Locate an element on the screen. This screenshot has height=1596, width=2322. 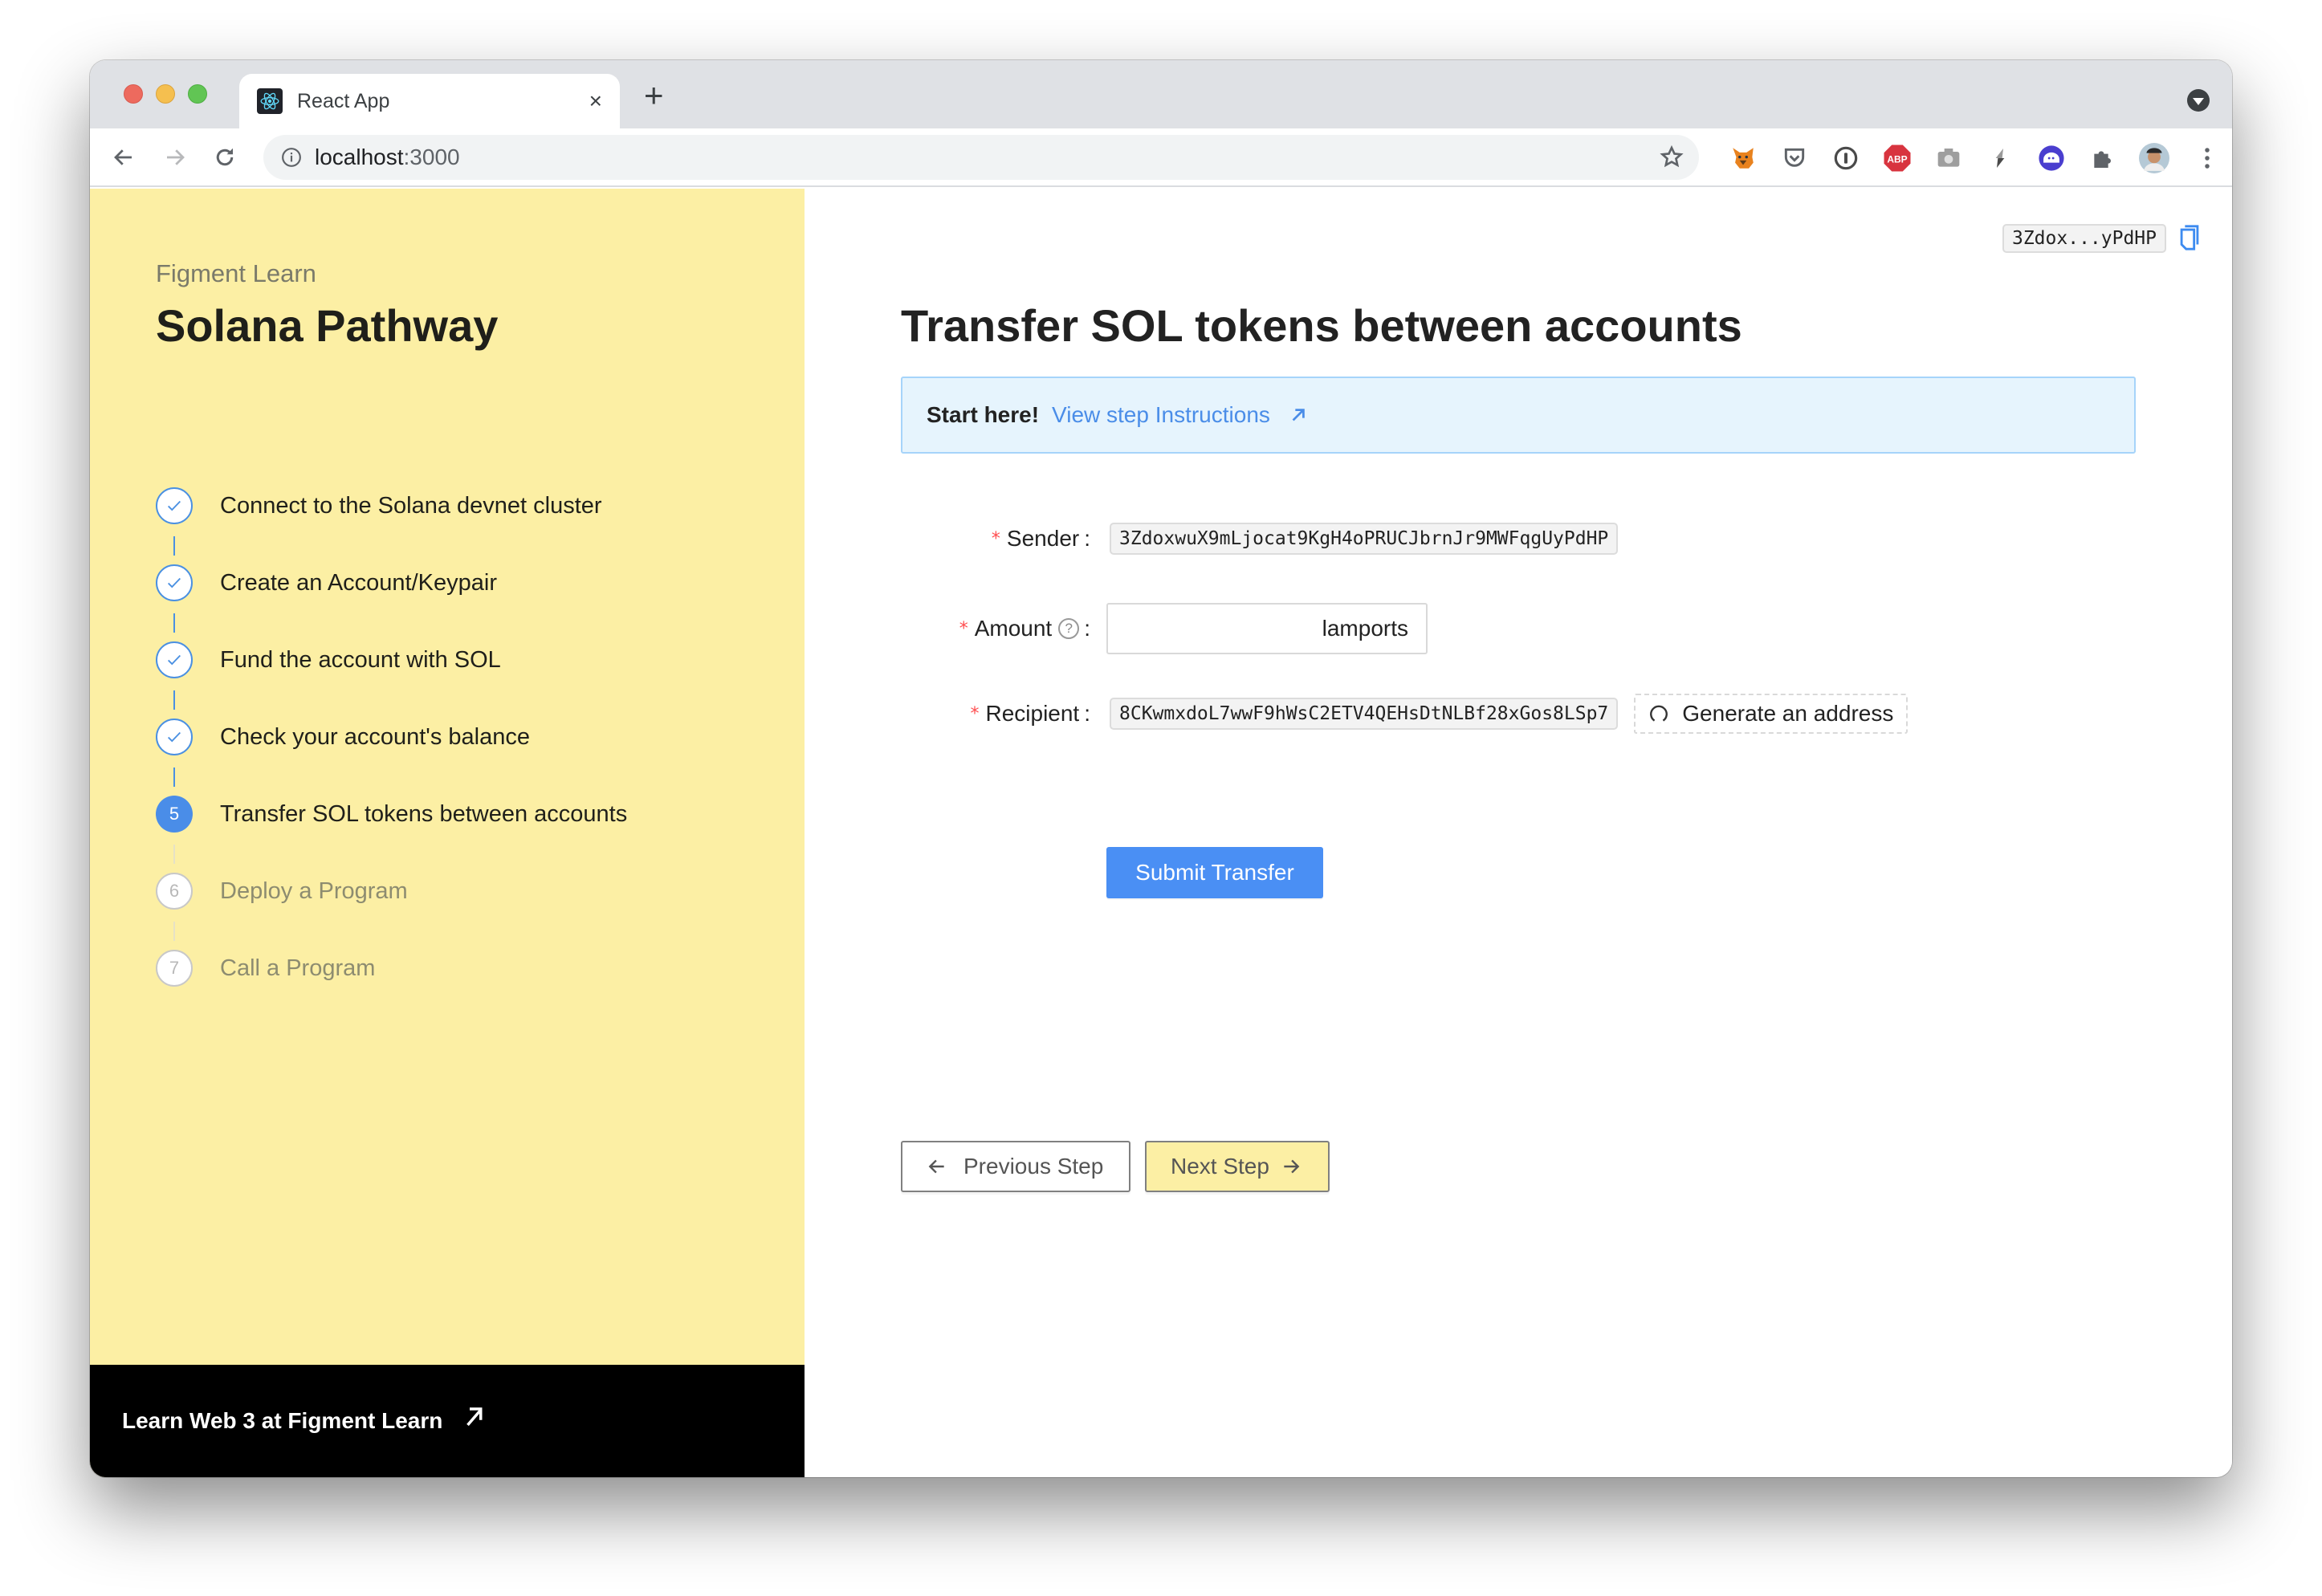
address-bar: localhost:3000 is located at coordinates (981, 158).